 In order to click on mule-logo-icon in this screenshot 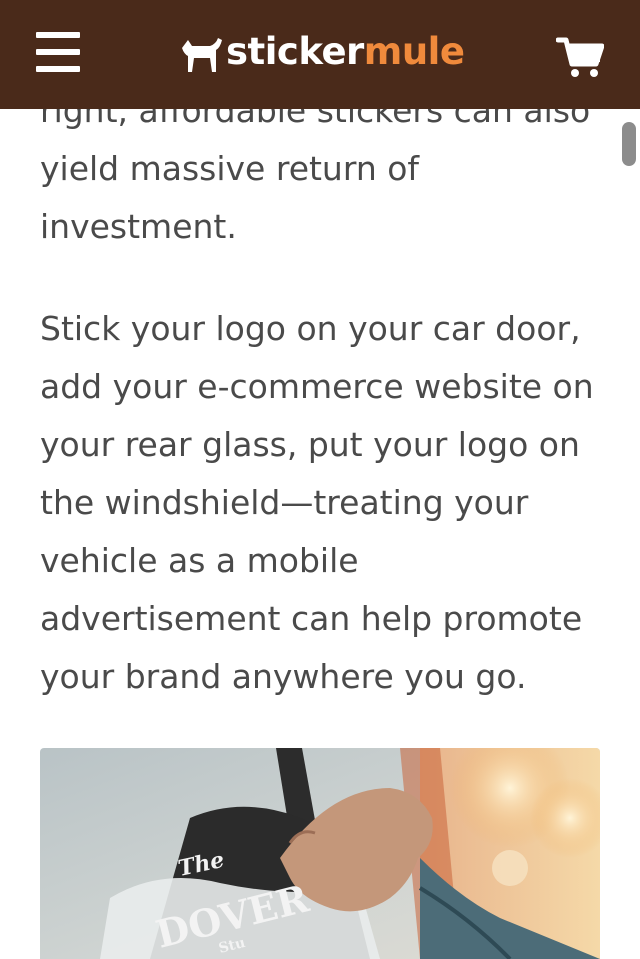, I will do `click(202, 55)`.